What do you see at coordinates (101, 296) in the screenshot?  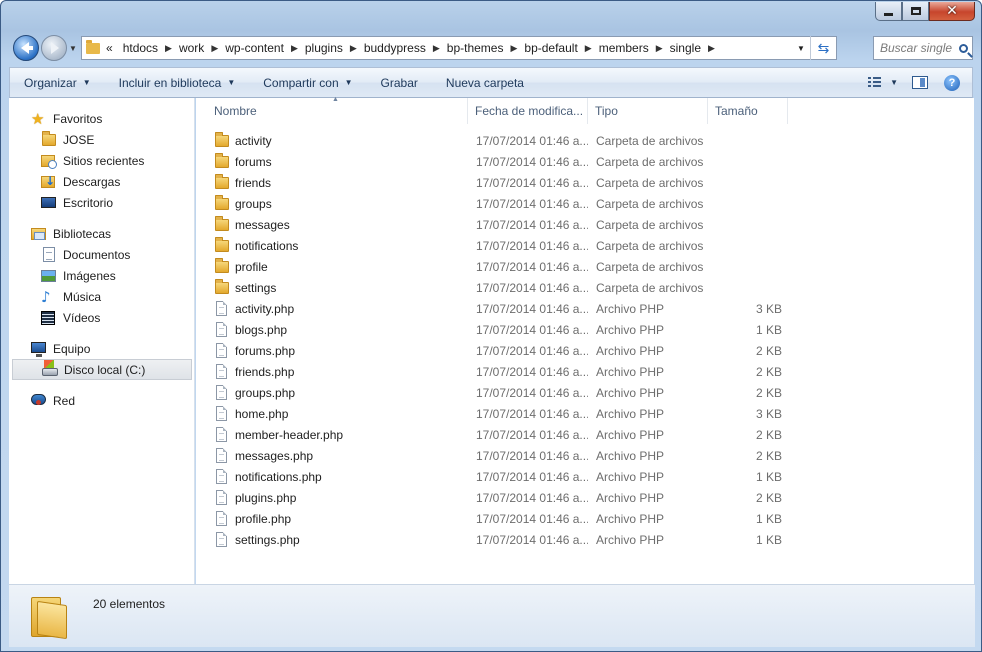 I see `nav-item-music: ♪ Música` at bounding box center [101, 296].